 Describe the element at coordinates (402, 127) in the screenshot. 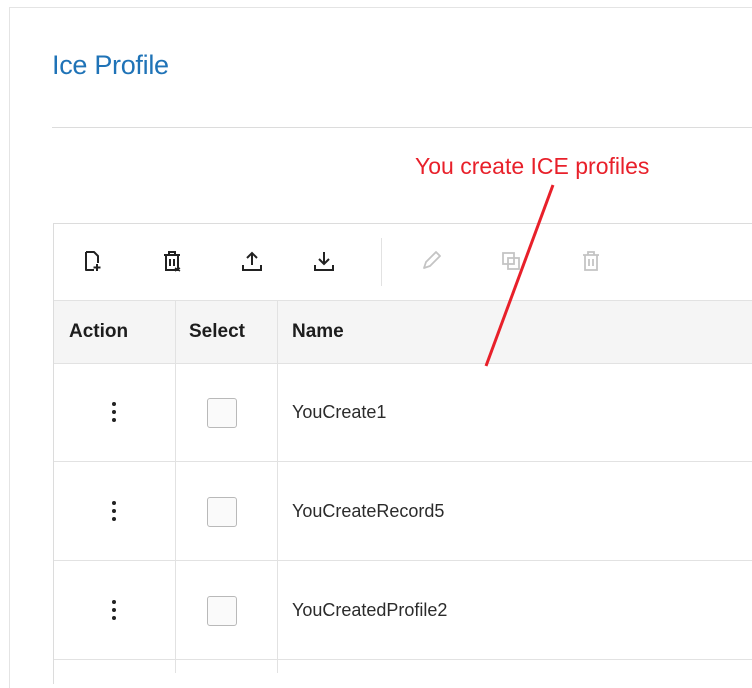

I see `title-divider` at that location.